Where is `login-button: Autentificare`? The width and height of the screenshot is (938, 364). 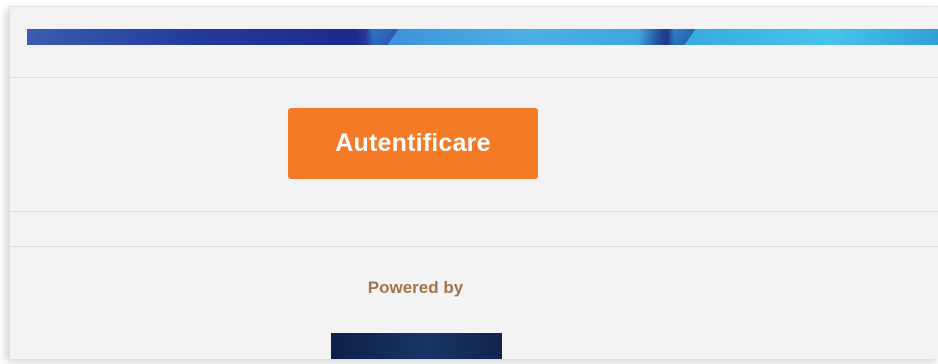 login-button: Autentificare is located at coordinates (413, 143).